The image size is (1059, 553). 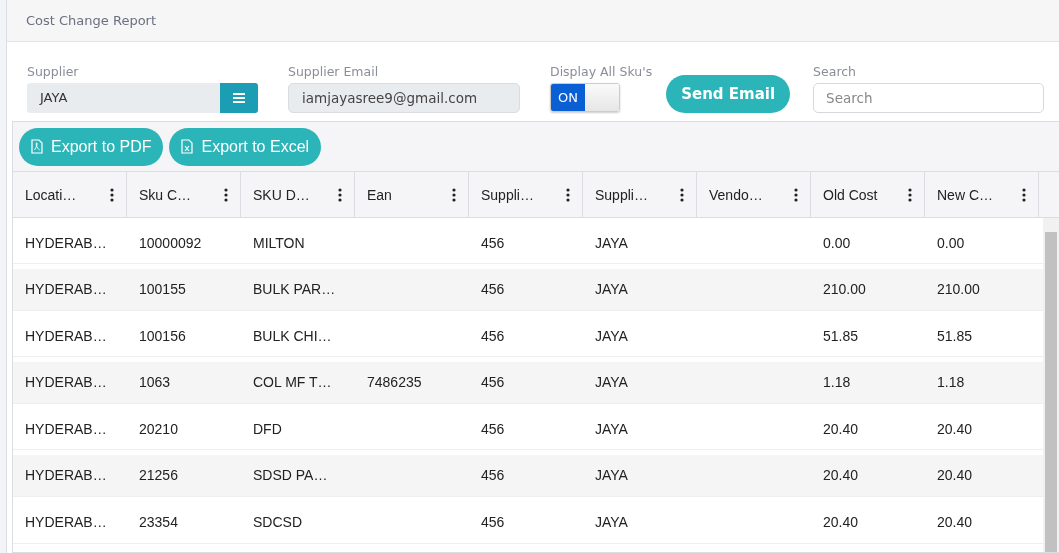 What do you see at coordinates (277, 522) in the screenshot?
I see `table-cell-text: SDCSD` at bounding box center [277, 522].